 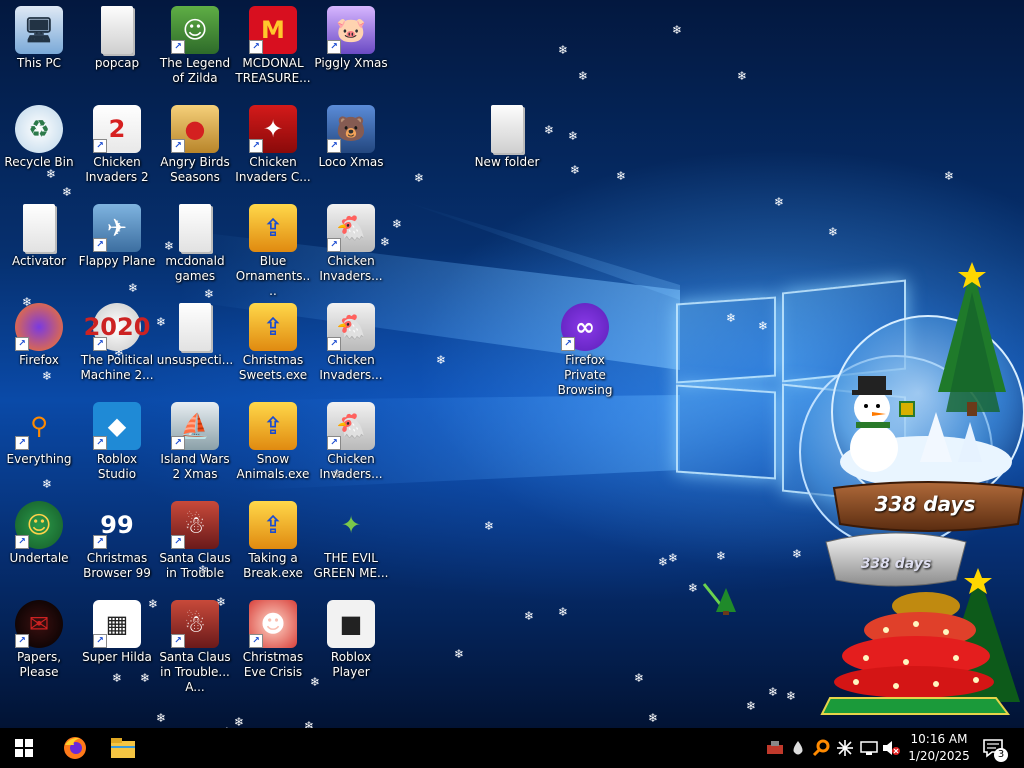 I want to click on desktop-icon-label: Christmas Eve Crisis, so click(x=273, y=664).